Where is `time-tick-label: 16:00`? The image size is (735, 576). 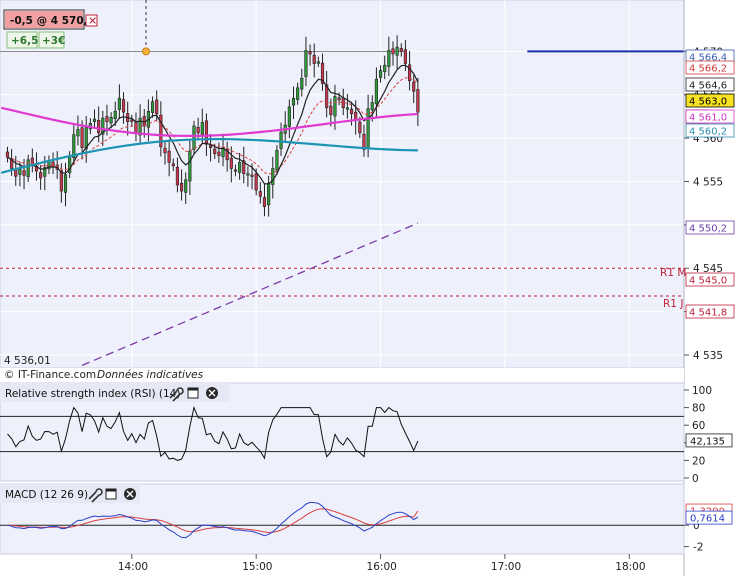
time-tick-label: 16:00 is located at coordinates (382, 567).